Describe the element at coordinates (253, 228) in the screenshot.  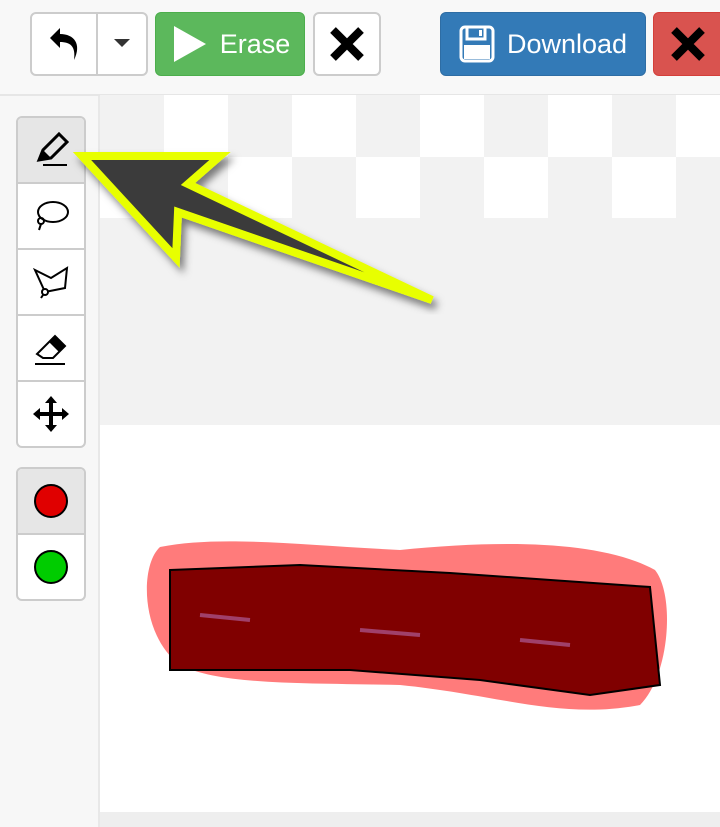
I see `annotation-arrow` at that location.